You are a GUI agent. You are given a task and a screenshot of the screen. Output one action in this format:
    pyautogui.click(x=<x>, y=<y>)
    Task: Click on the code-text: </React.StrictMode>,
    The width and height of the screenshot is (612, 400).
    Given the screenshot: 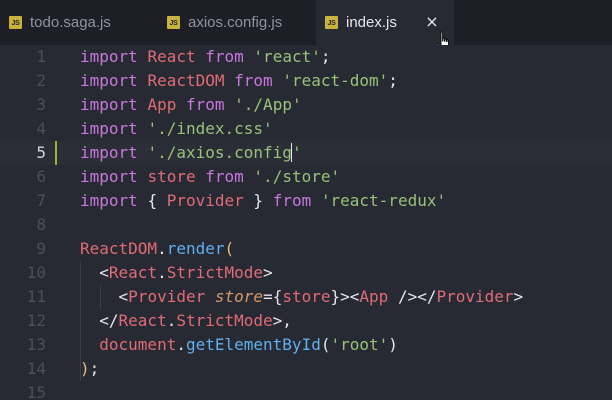 What is the action you would take?
    pyautogui.click(x=186, y=321)
    